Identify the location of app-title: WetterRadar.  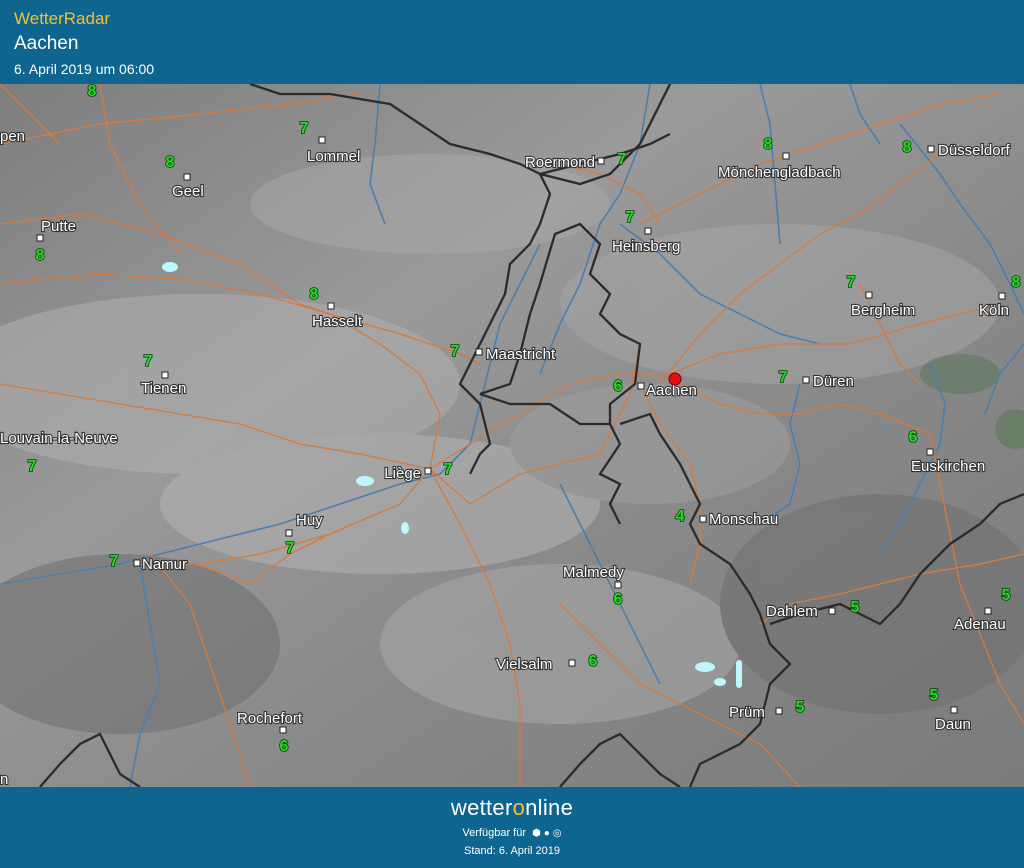
(62, 18).